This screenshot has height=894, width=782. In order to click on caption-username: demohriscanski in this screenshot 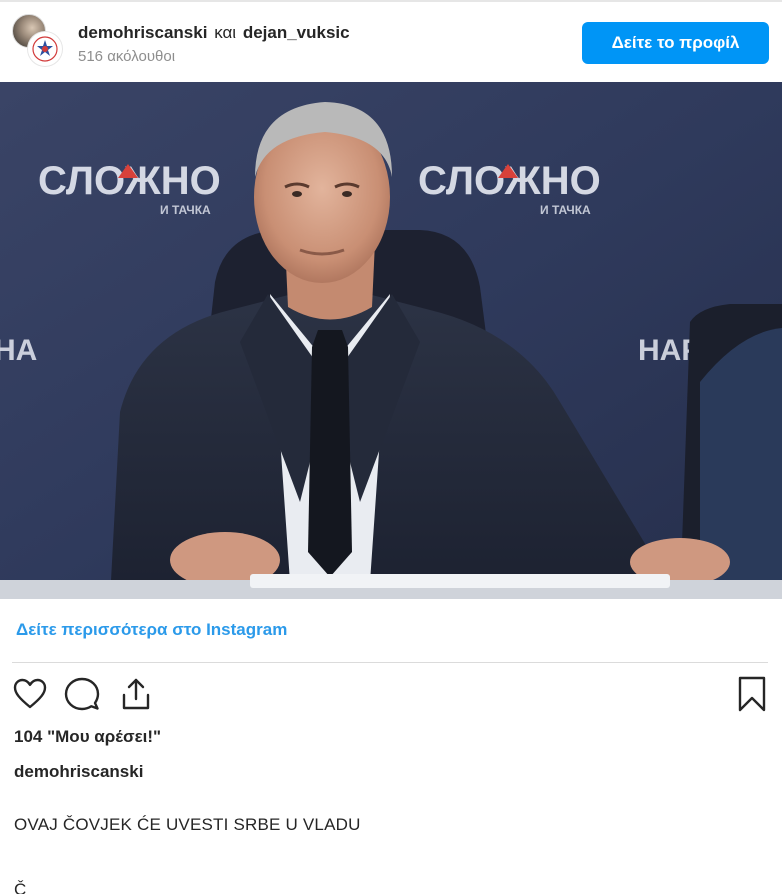, I will do `click(78, 772)`.